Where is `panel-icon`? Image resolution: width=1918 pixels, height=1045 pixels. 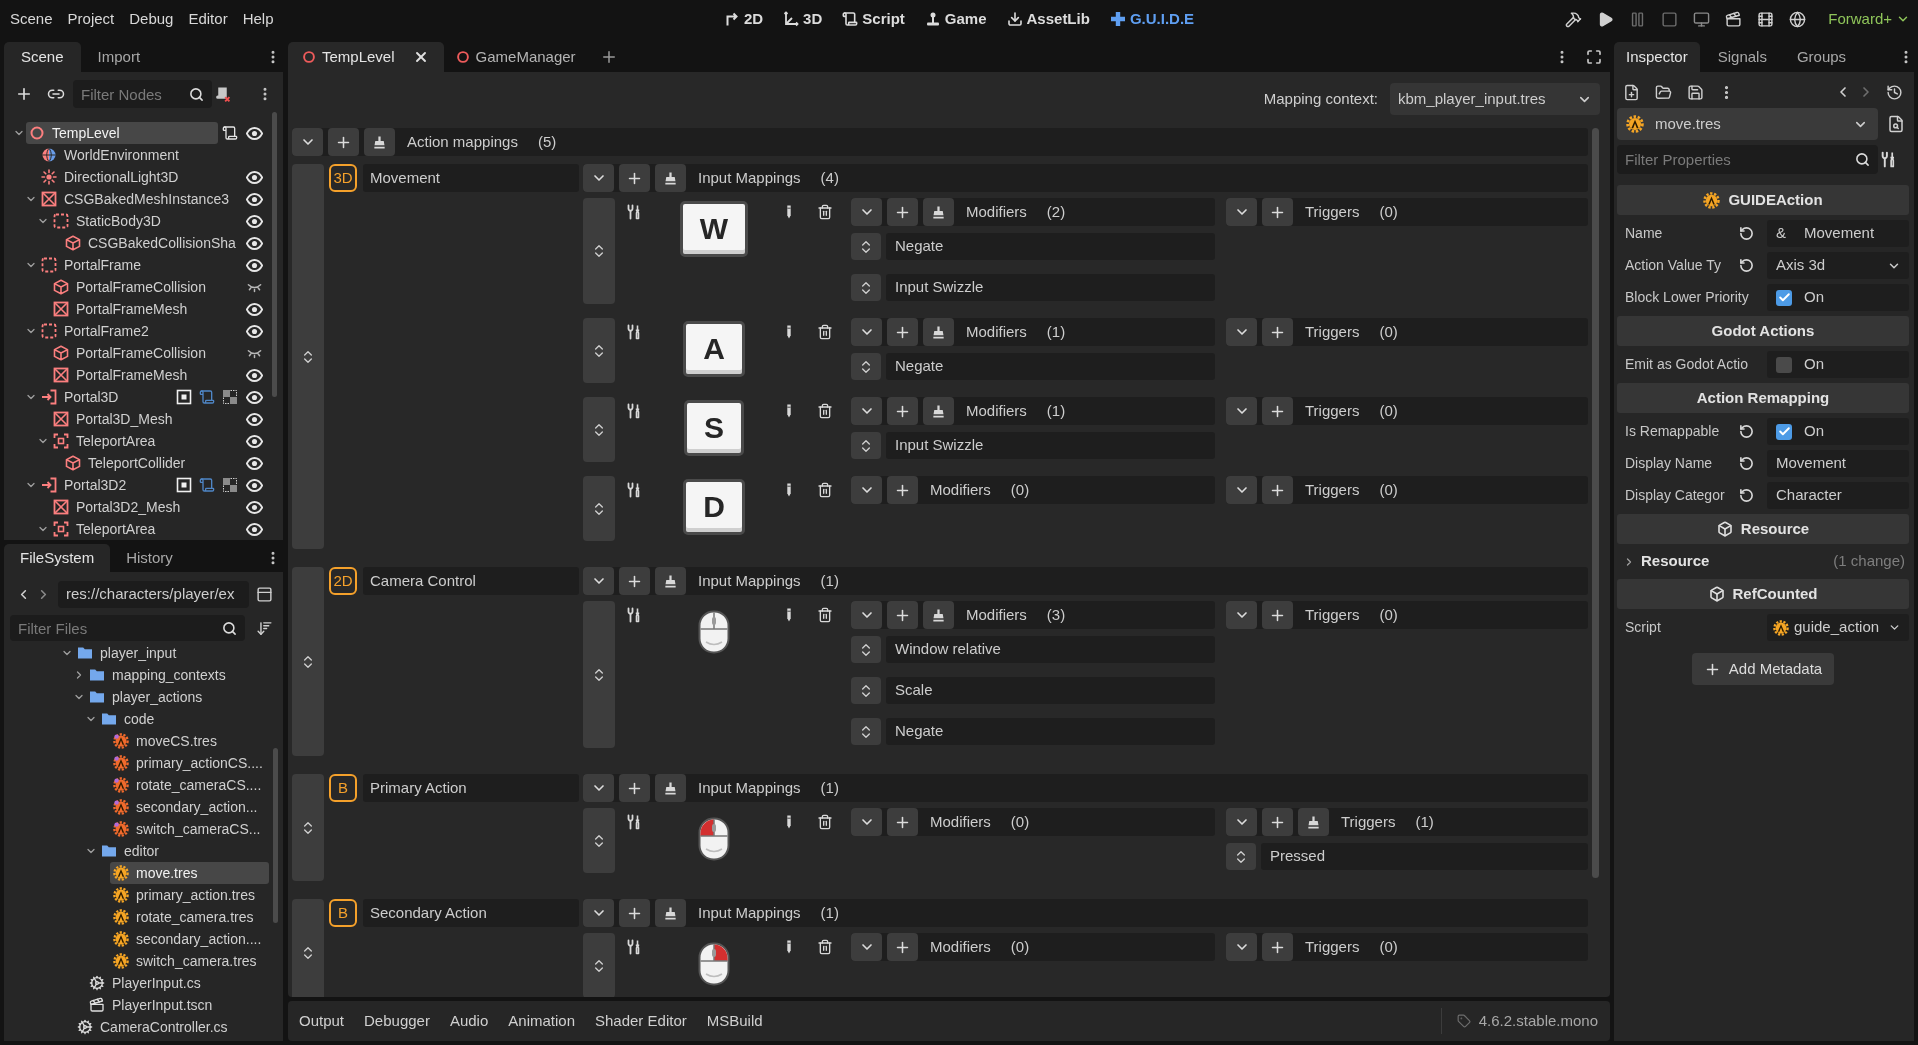 panel-icon is located at coordinates (264, 594).